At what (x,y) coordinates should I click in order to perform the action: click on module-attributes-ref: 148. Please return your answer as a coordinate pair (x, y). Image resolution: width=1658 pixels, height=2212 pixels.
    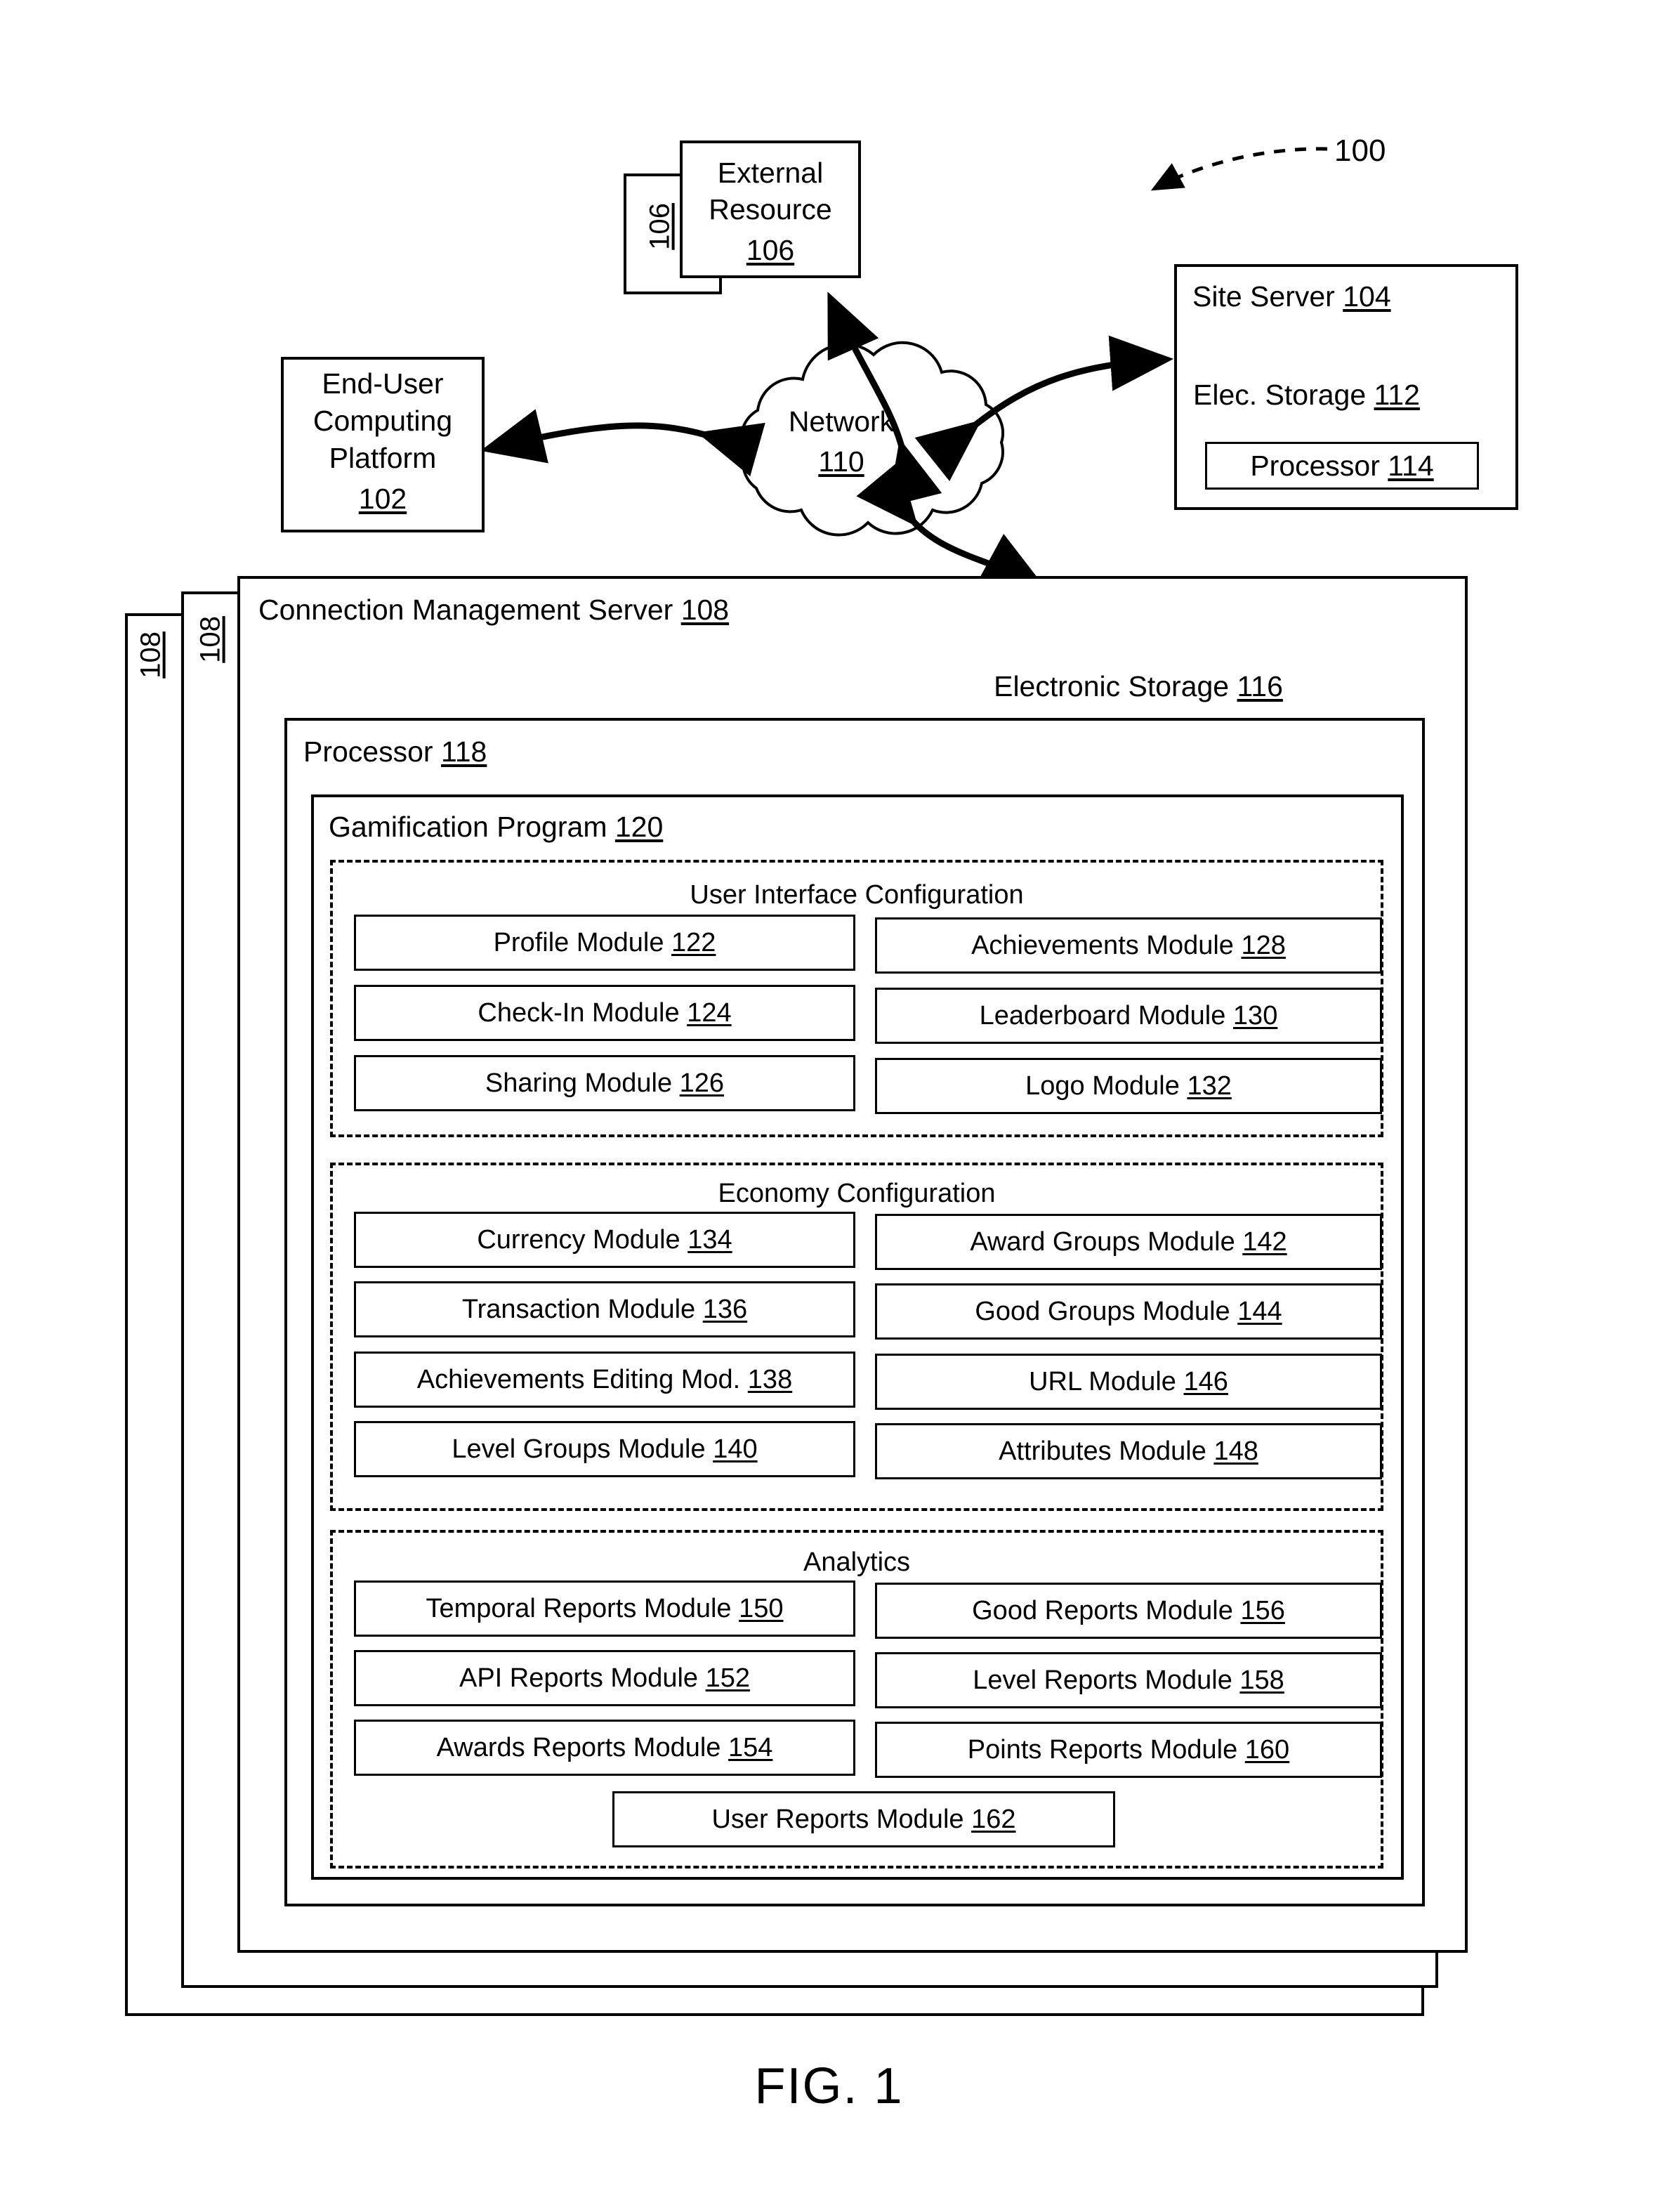
    Looking at the image, I should click on (1236, 1451).